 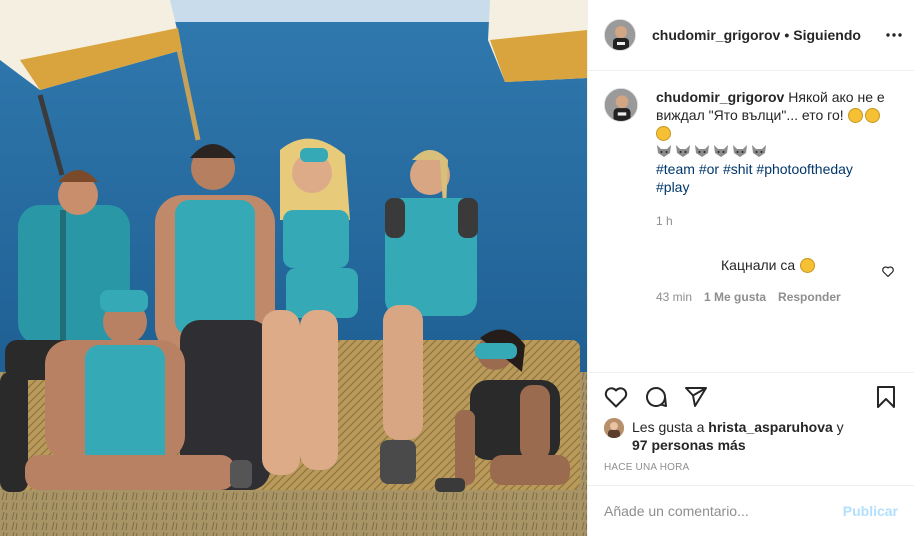 What do you see at coordinates (886, 397) in the screenshot?
I see `bookmark-icon` at bounding box center [886, 397].